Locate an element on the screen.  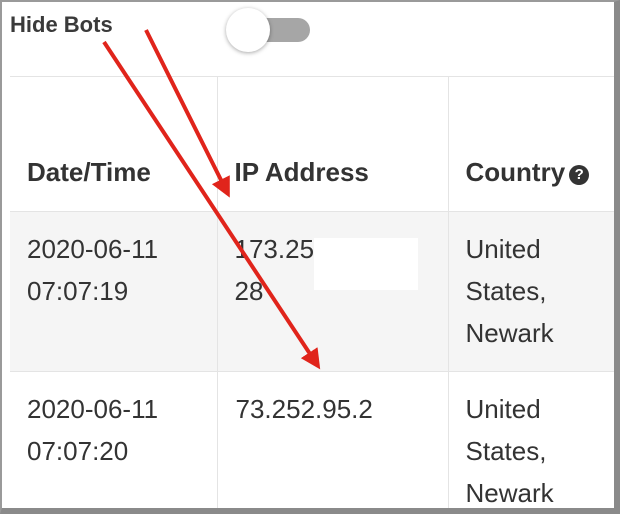
ip-cell: 173.25 28 is located at coordinates (332, 291).